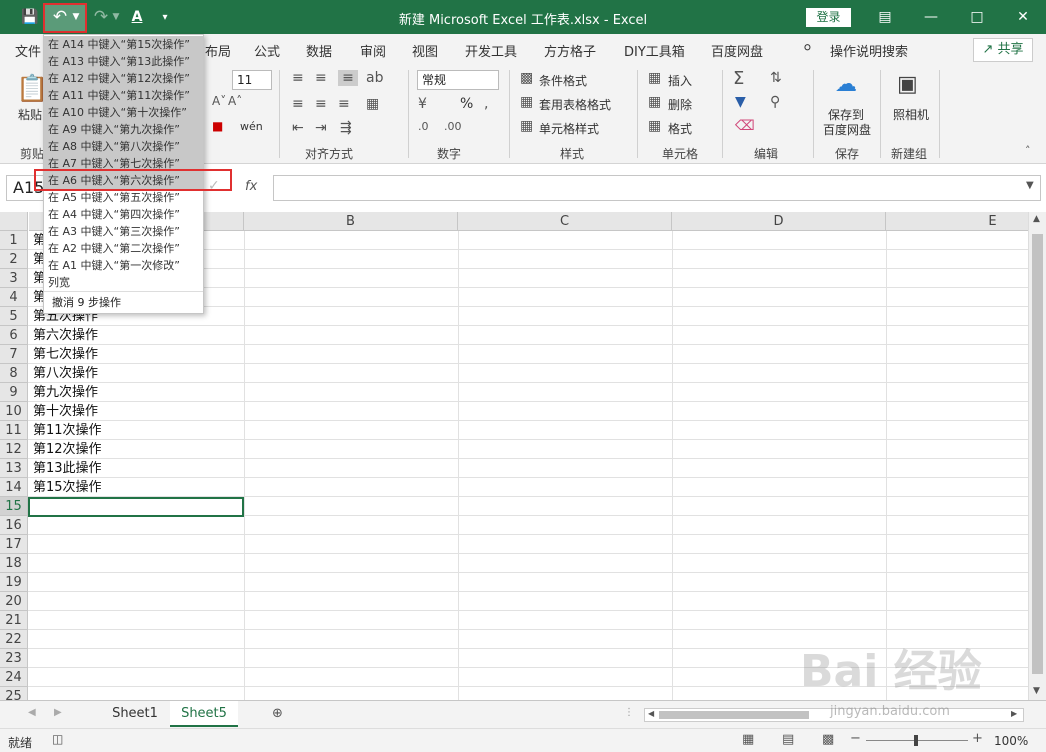 This screenshot has height=752, width=1046. Describe the element at coordinates (1030, 185) in the screenshot. I see `expand-formula-chevron-icon: ▼` at that location.